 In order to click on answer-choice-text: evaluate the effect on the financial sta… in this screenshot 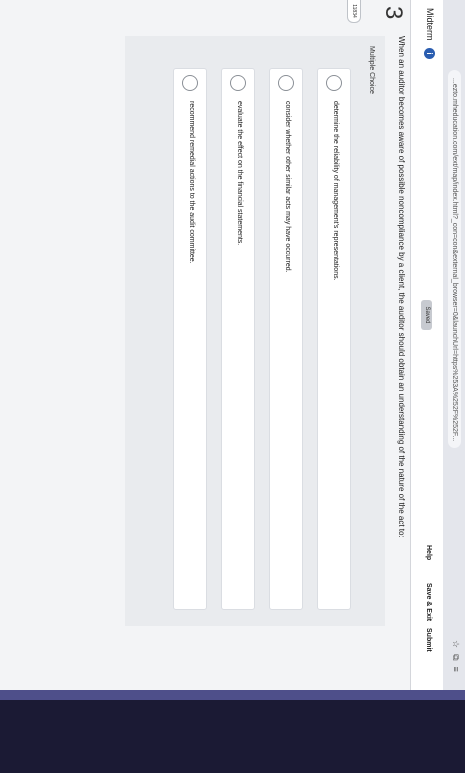, I will do `click(239, 173)`.